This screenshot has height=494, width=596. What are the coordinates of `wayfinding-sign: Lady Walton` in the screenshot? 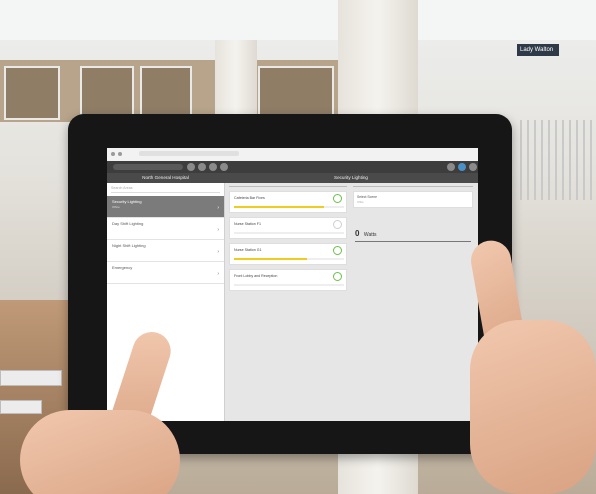 It's located at (538, 50).